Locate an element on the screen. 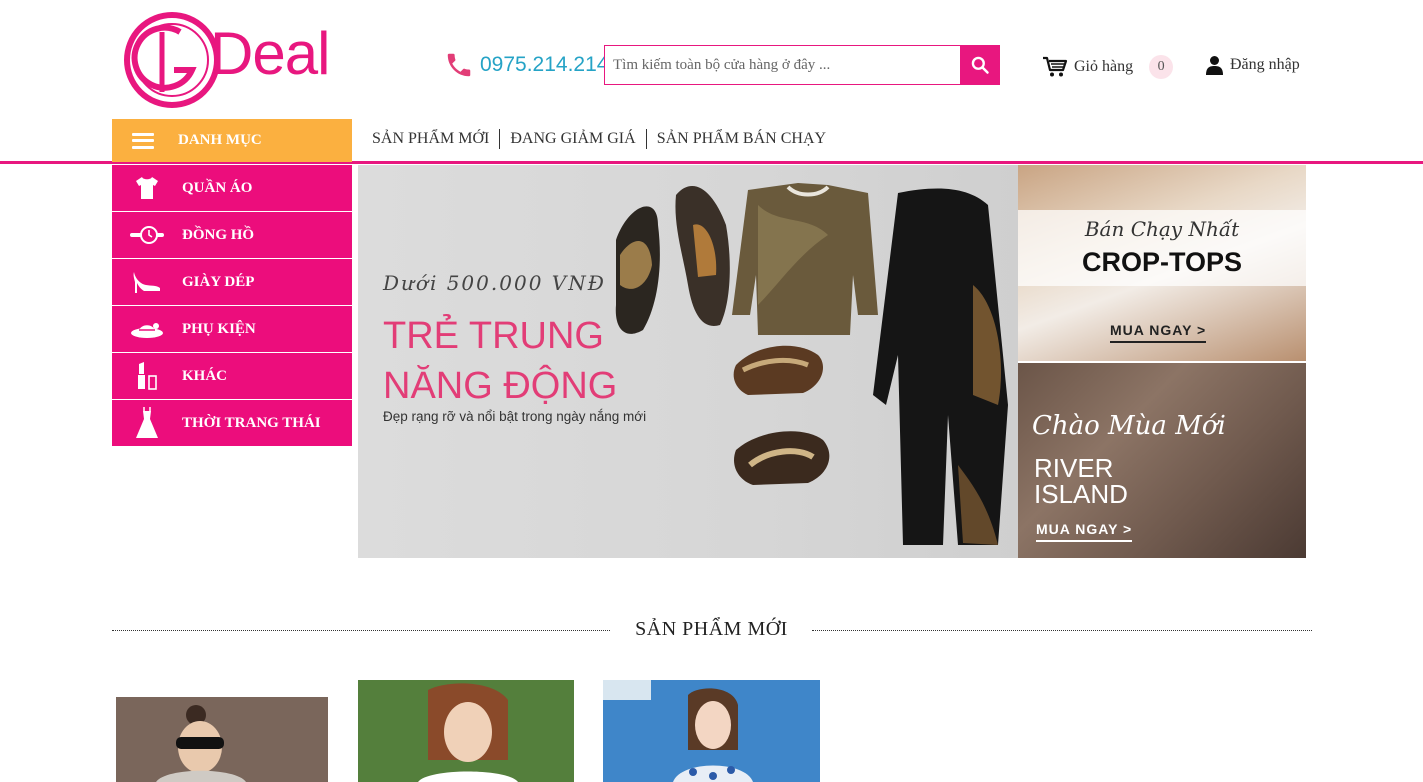  hotline: 0975.214.214 is located at coordinates (526, 65).